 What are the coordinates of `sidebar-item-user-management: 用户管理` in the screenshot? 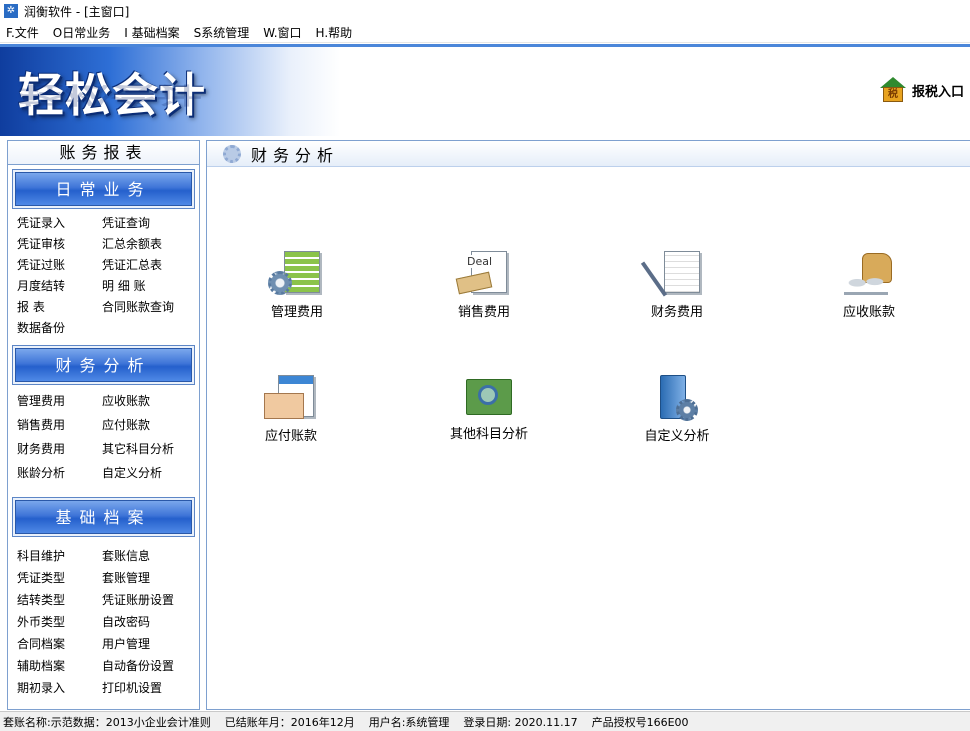 It's located at (147, 644).